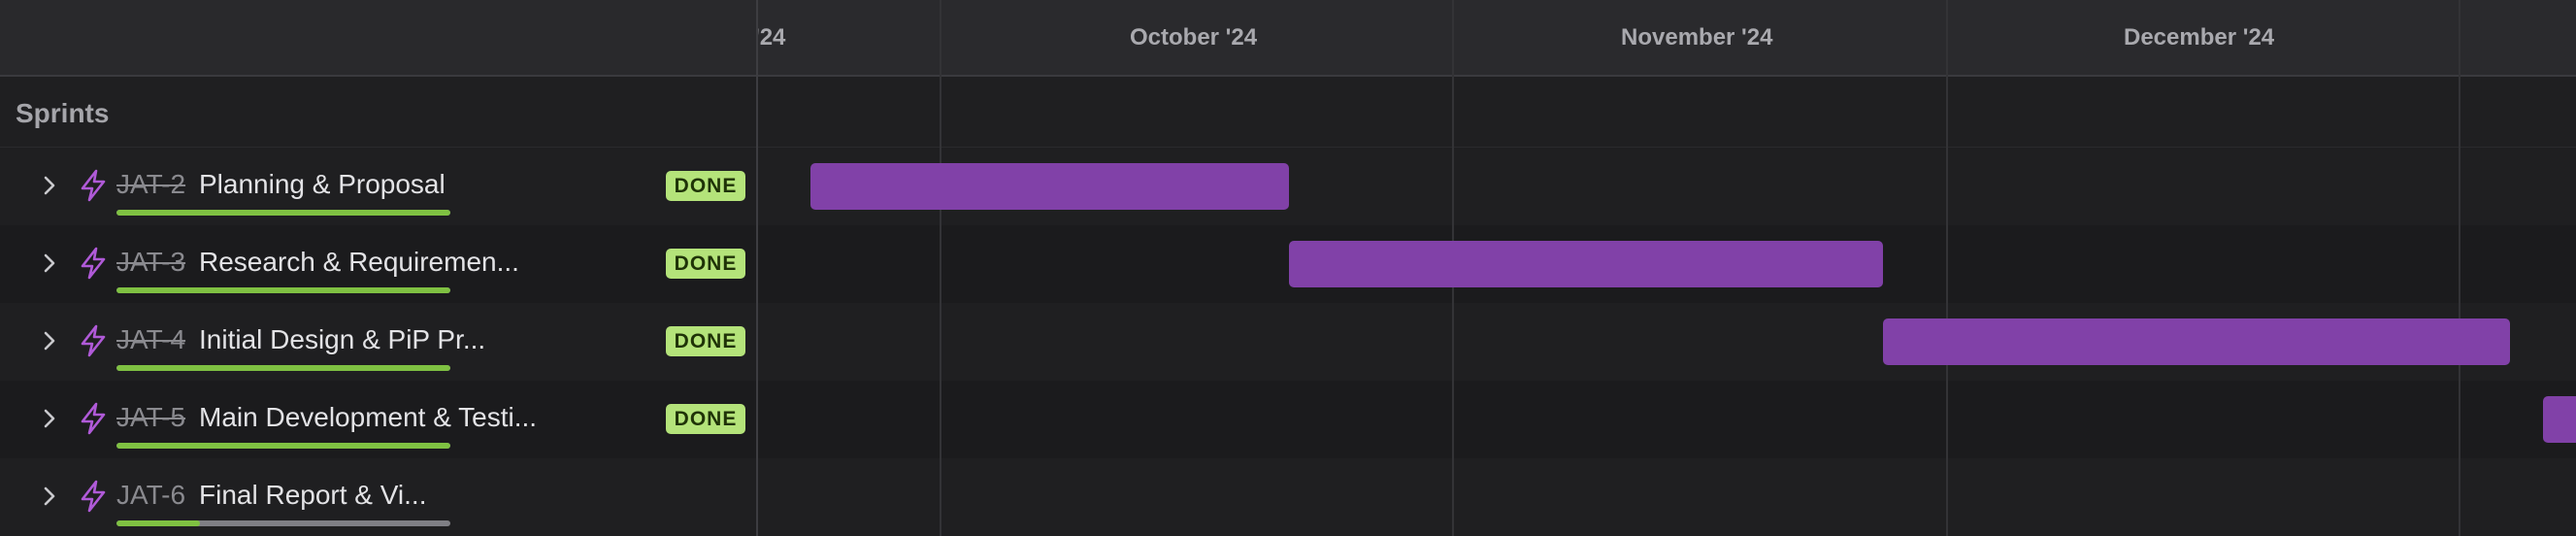  Describe the element at coordinates (772, 37) in the screenshot. I see `month-label: '24` at that location.